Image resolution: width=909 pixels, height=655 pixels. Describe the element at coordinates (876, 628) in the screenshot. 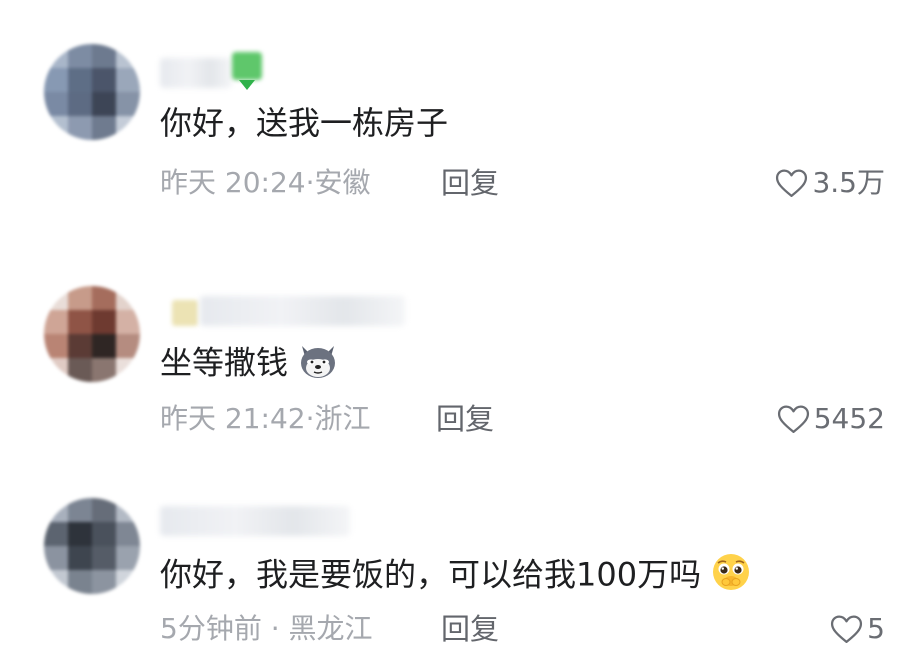

I see `like-count: 5` at that location.